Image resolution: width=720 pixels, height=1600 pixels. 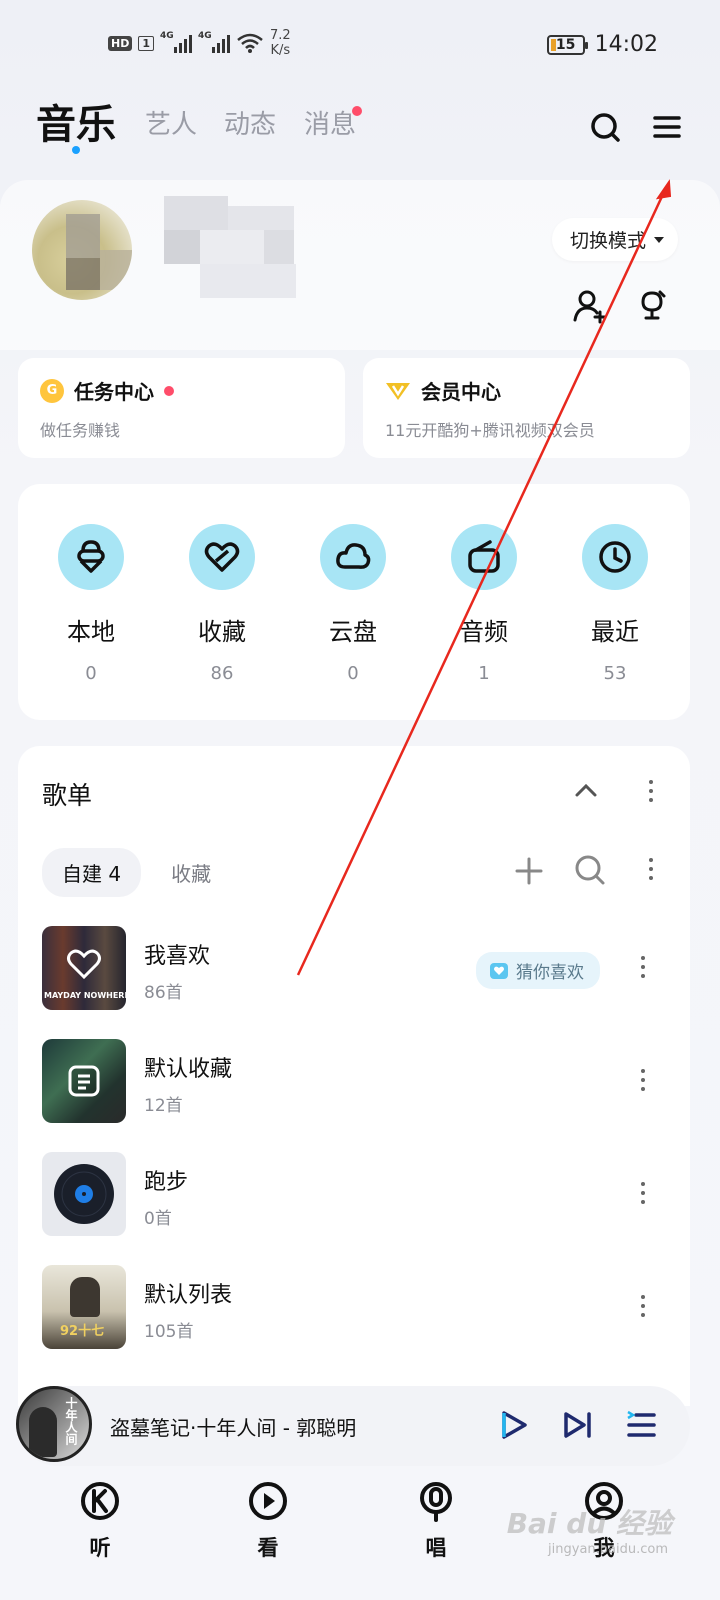 I want to click on sim-icon: 1, so click(x=146, y=43).